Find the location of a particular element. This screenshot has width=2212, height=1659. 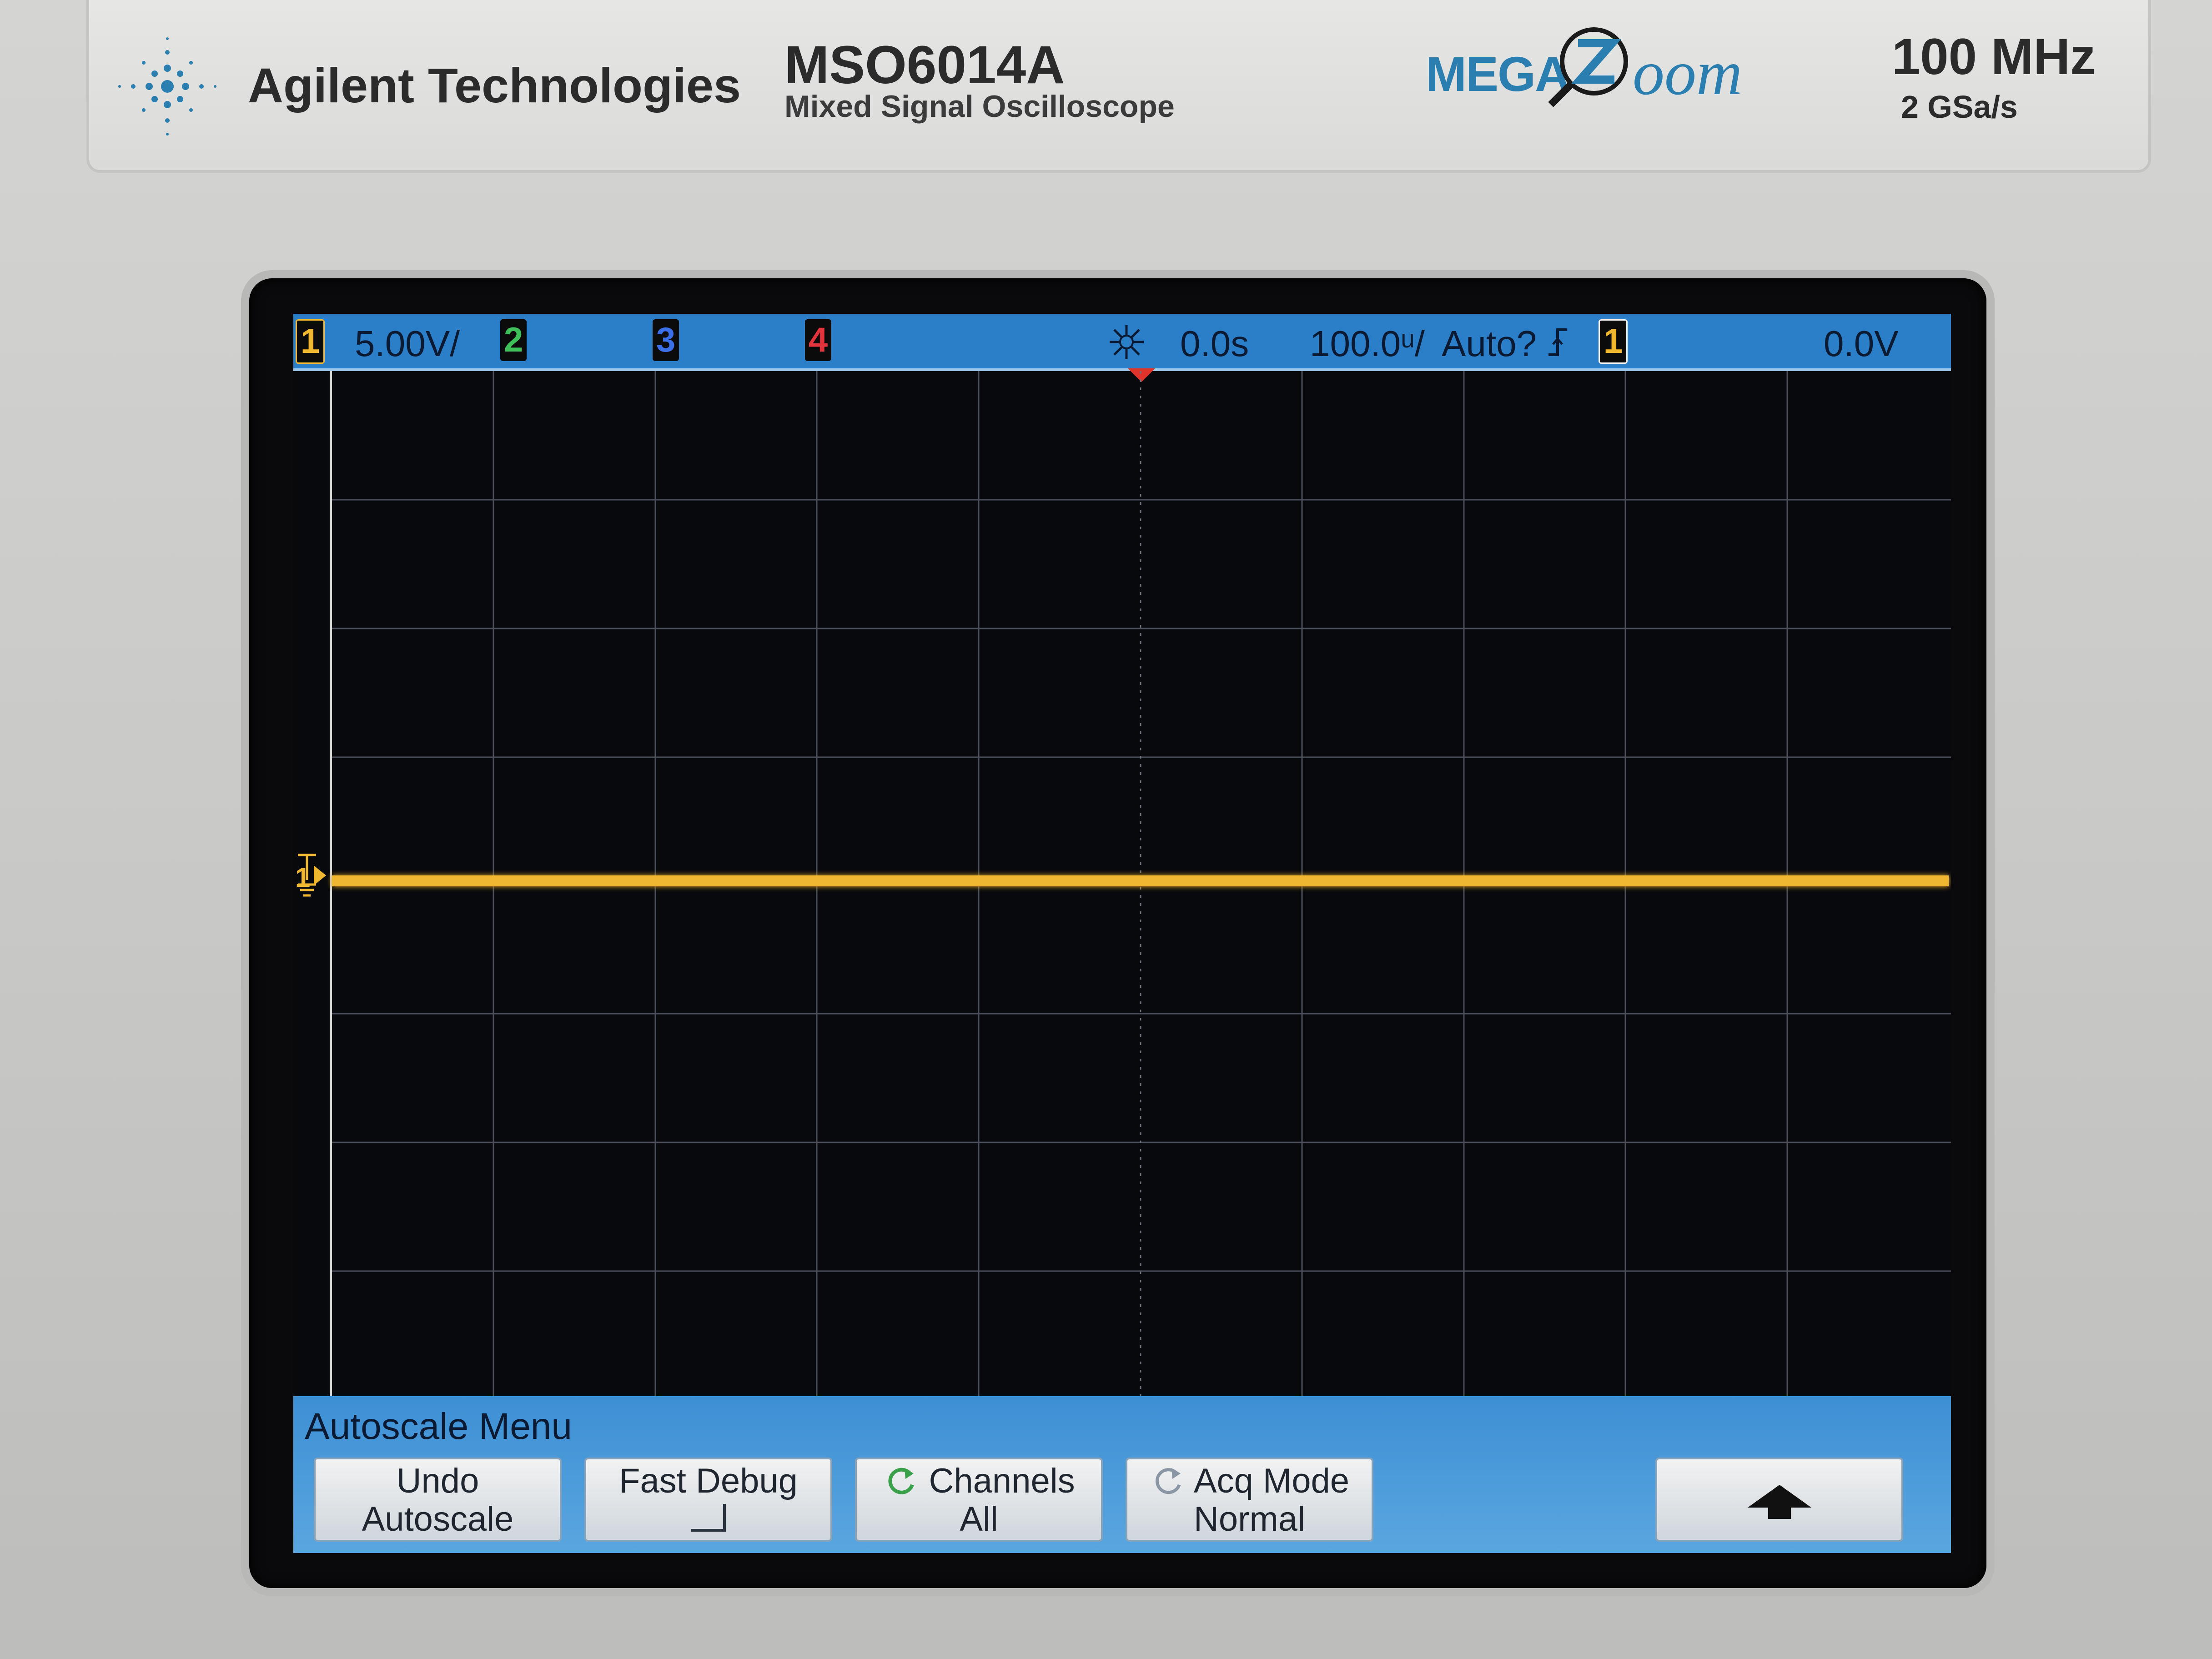

channel-1-indicator: 1 is located at coordinates (311, 341).